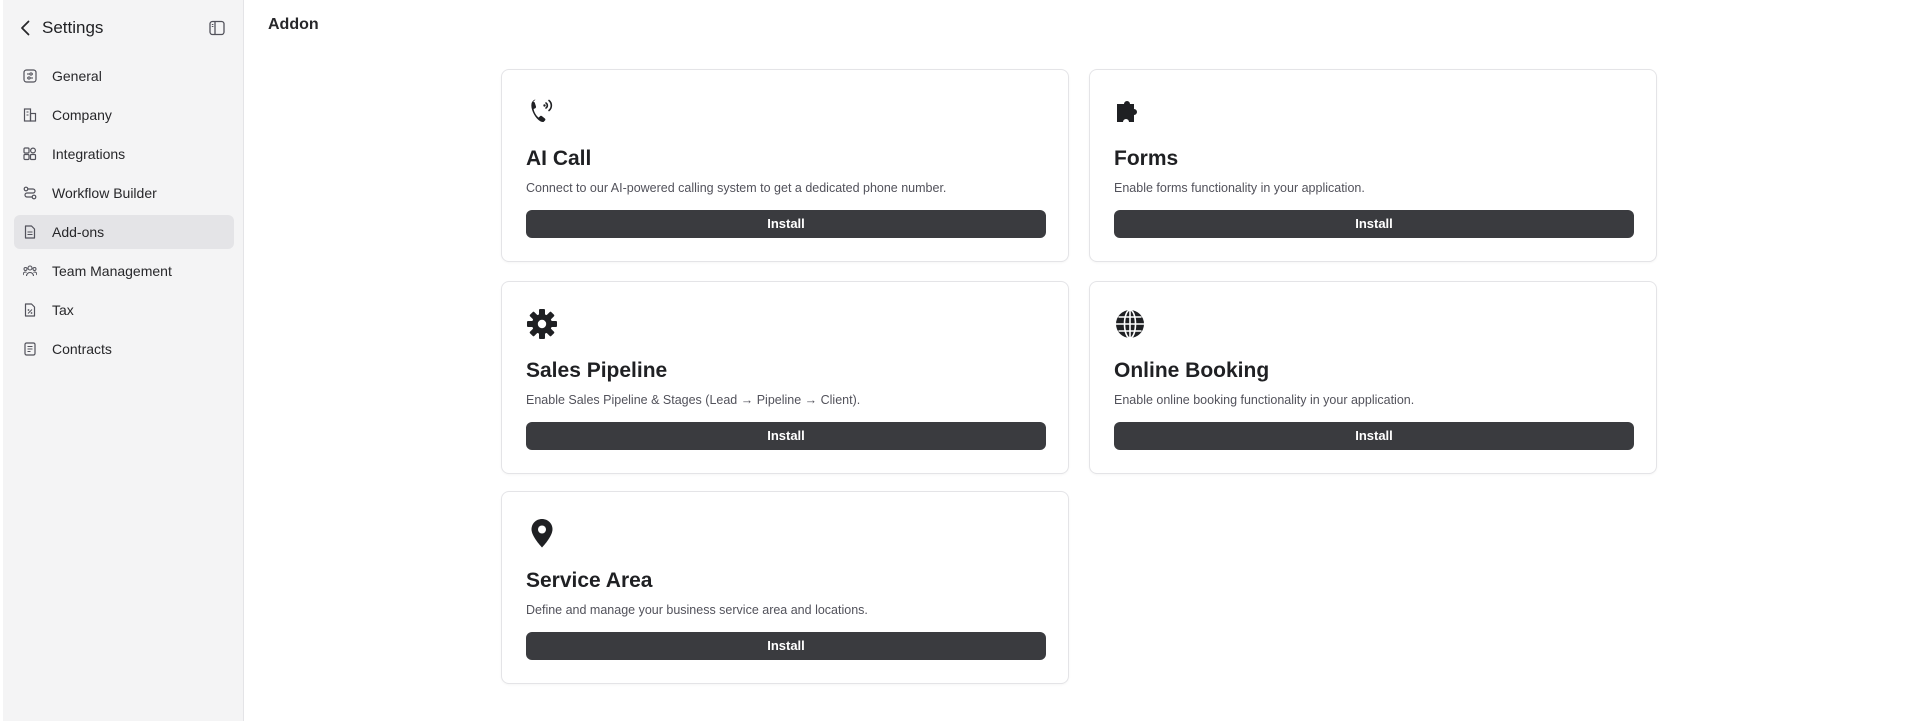 Image resolution: width=1913 pixels, height=721 pixels. Describe the element at coordinates (559, 158) in the screenshot. I see `card-title: AI Call` at that location.